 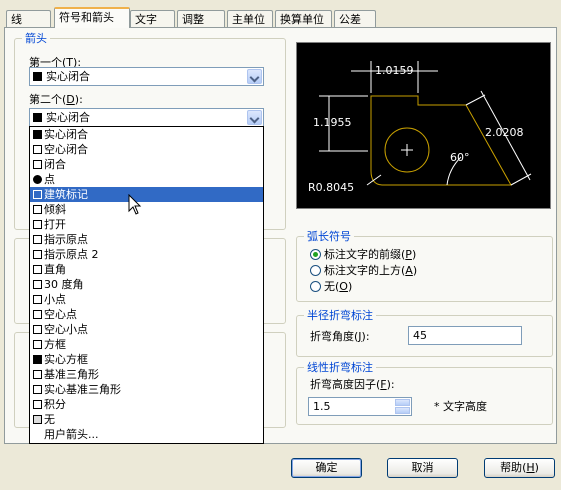 I want to click on tab-label: 文字, so click(x=146, y=19).